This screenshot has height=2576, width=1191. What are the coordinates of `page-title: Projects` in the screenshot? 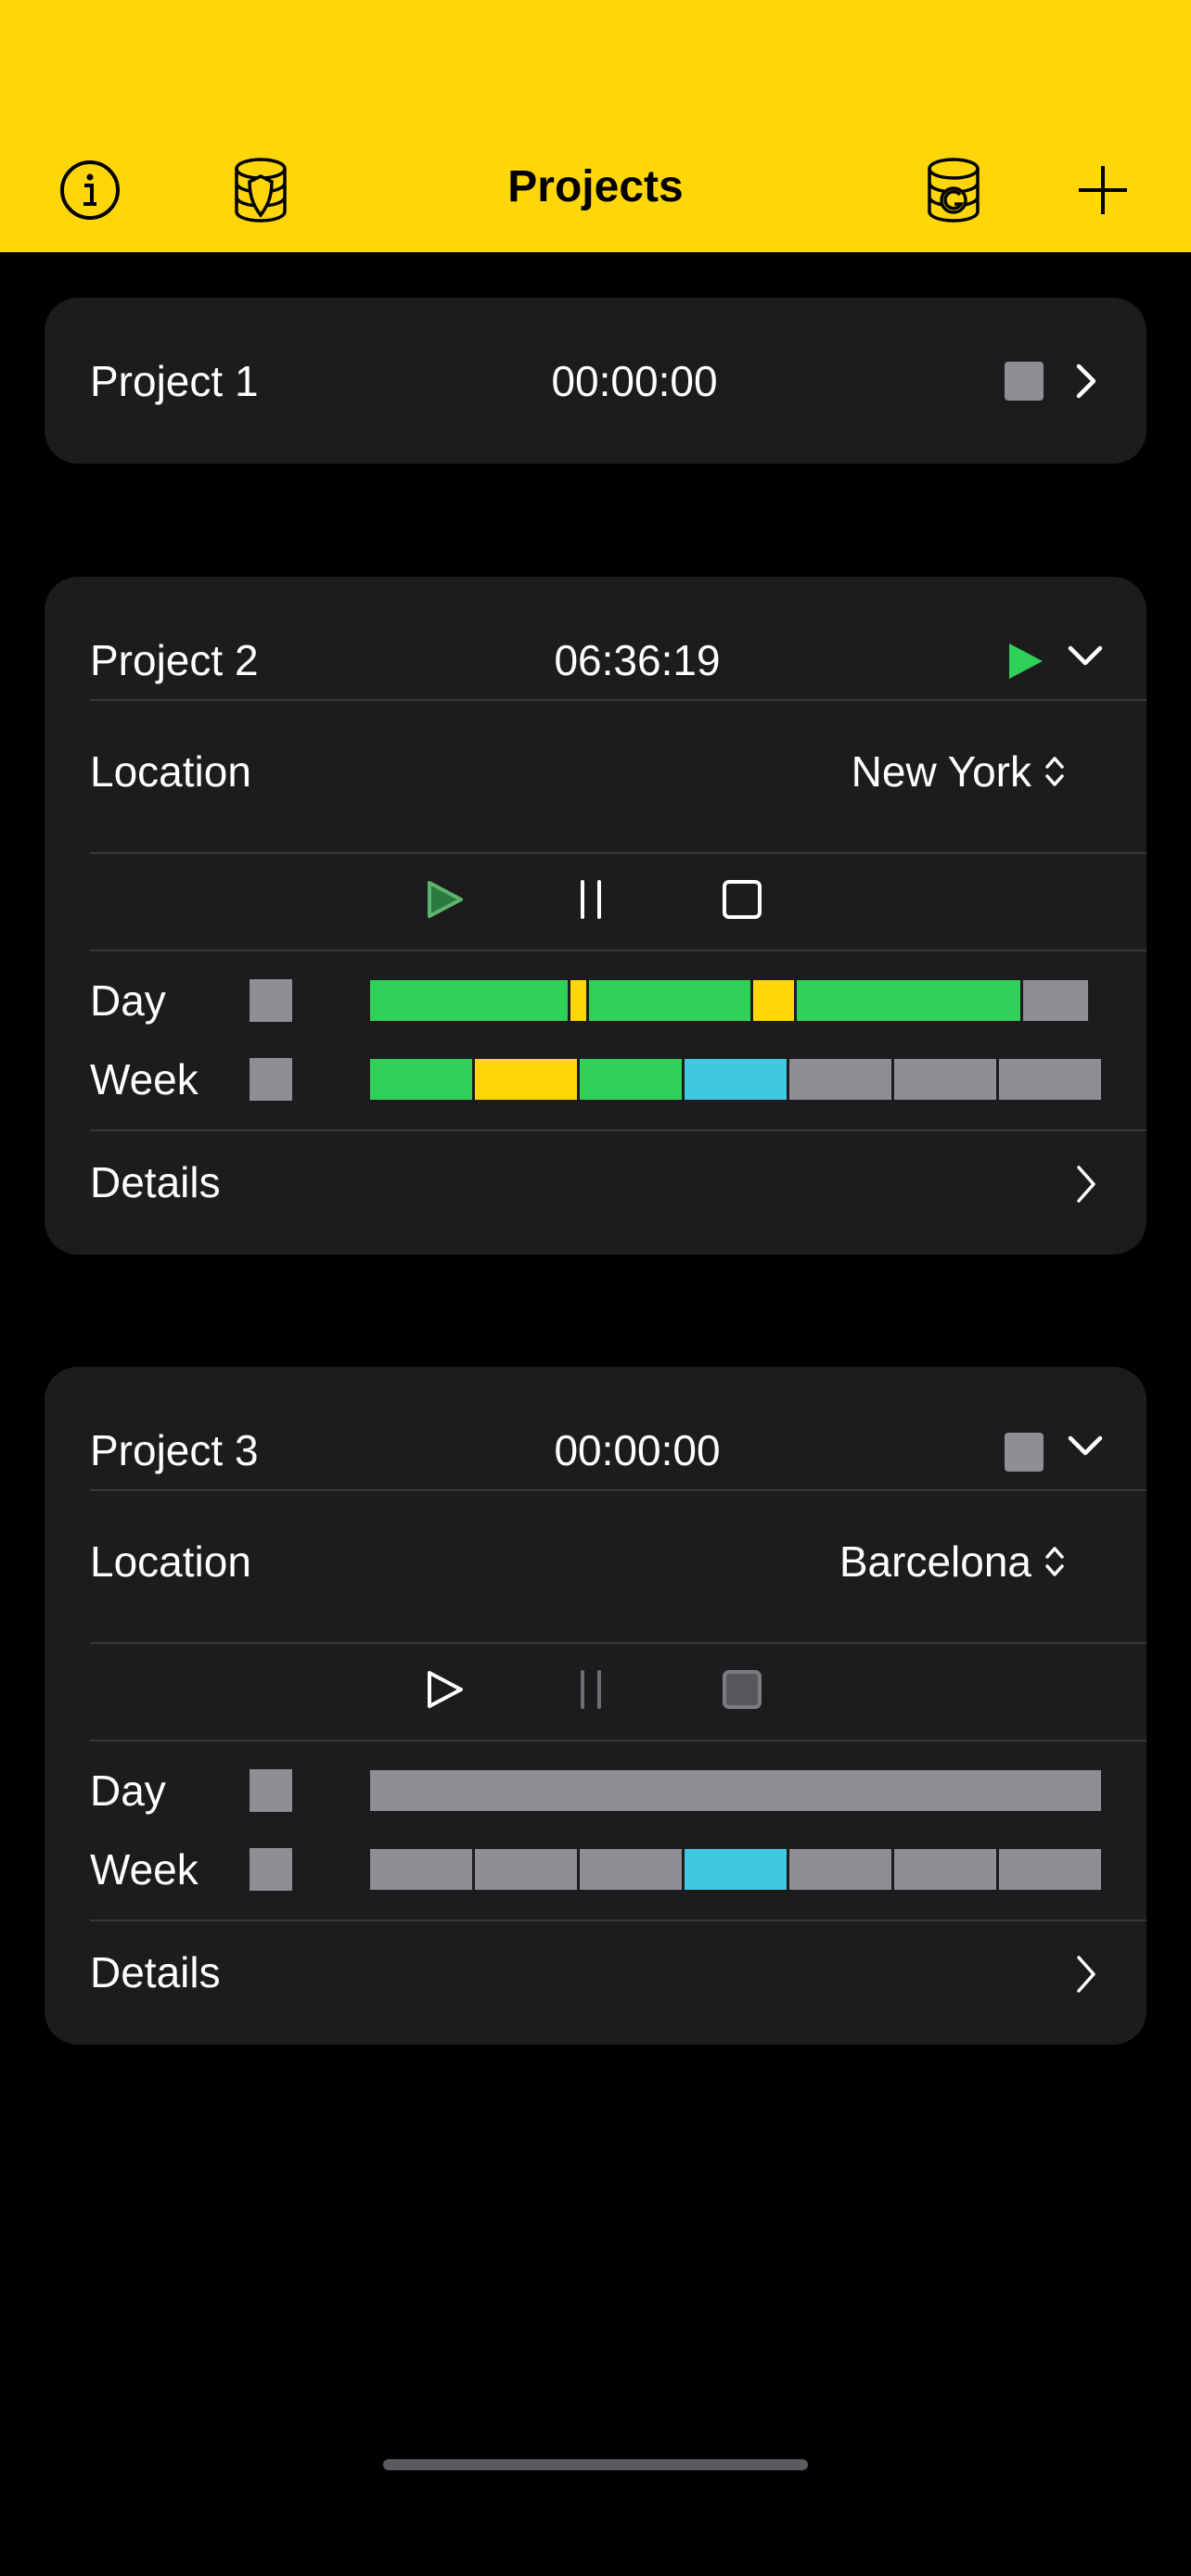 It's located at (595, 186).